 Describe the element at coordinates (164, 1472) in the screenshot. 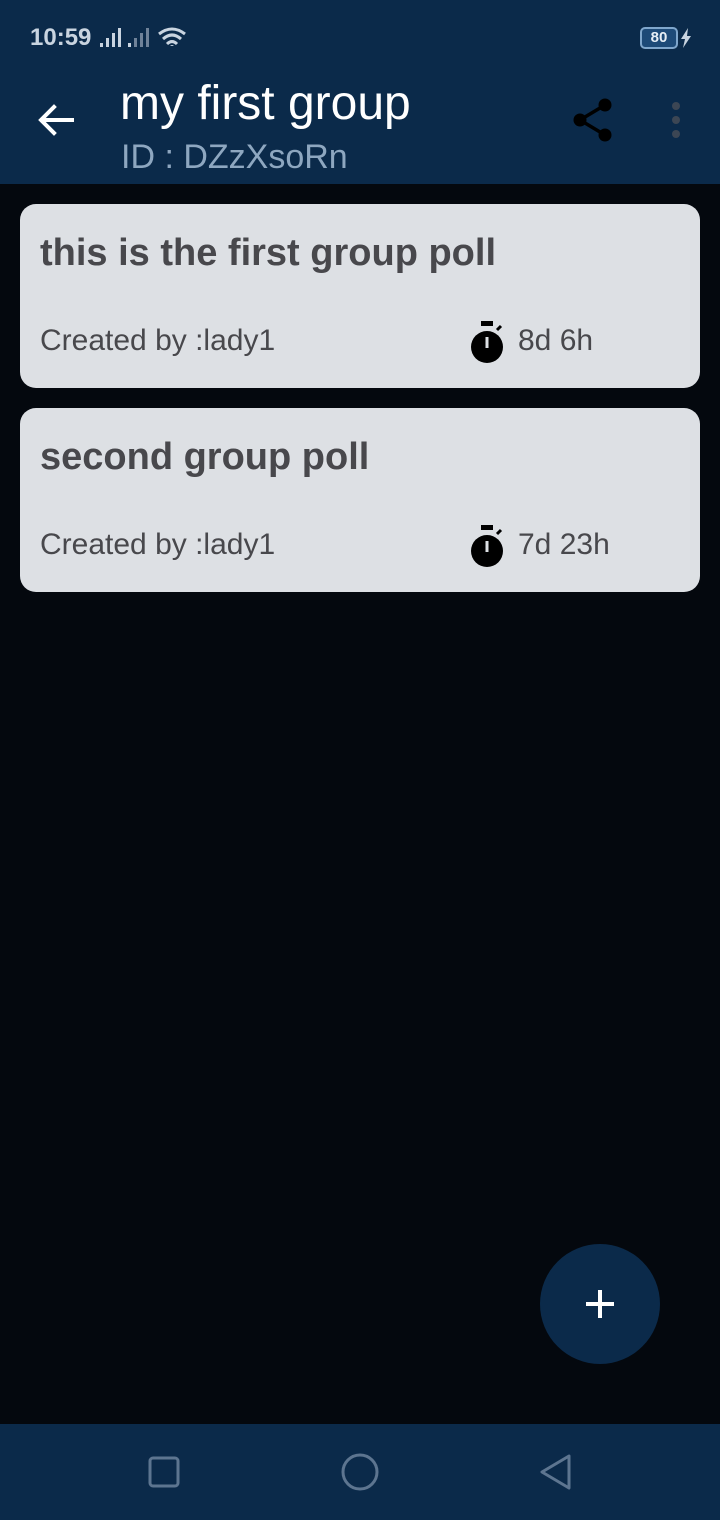

I see `recents-square-icon` at that location.